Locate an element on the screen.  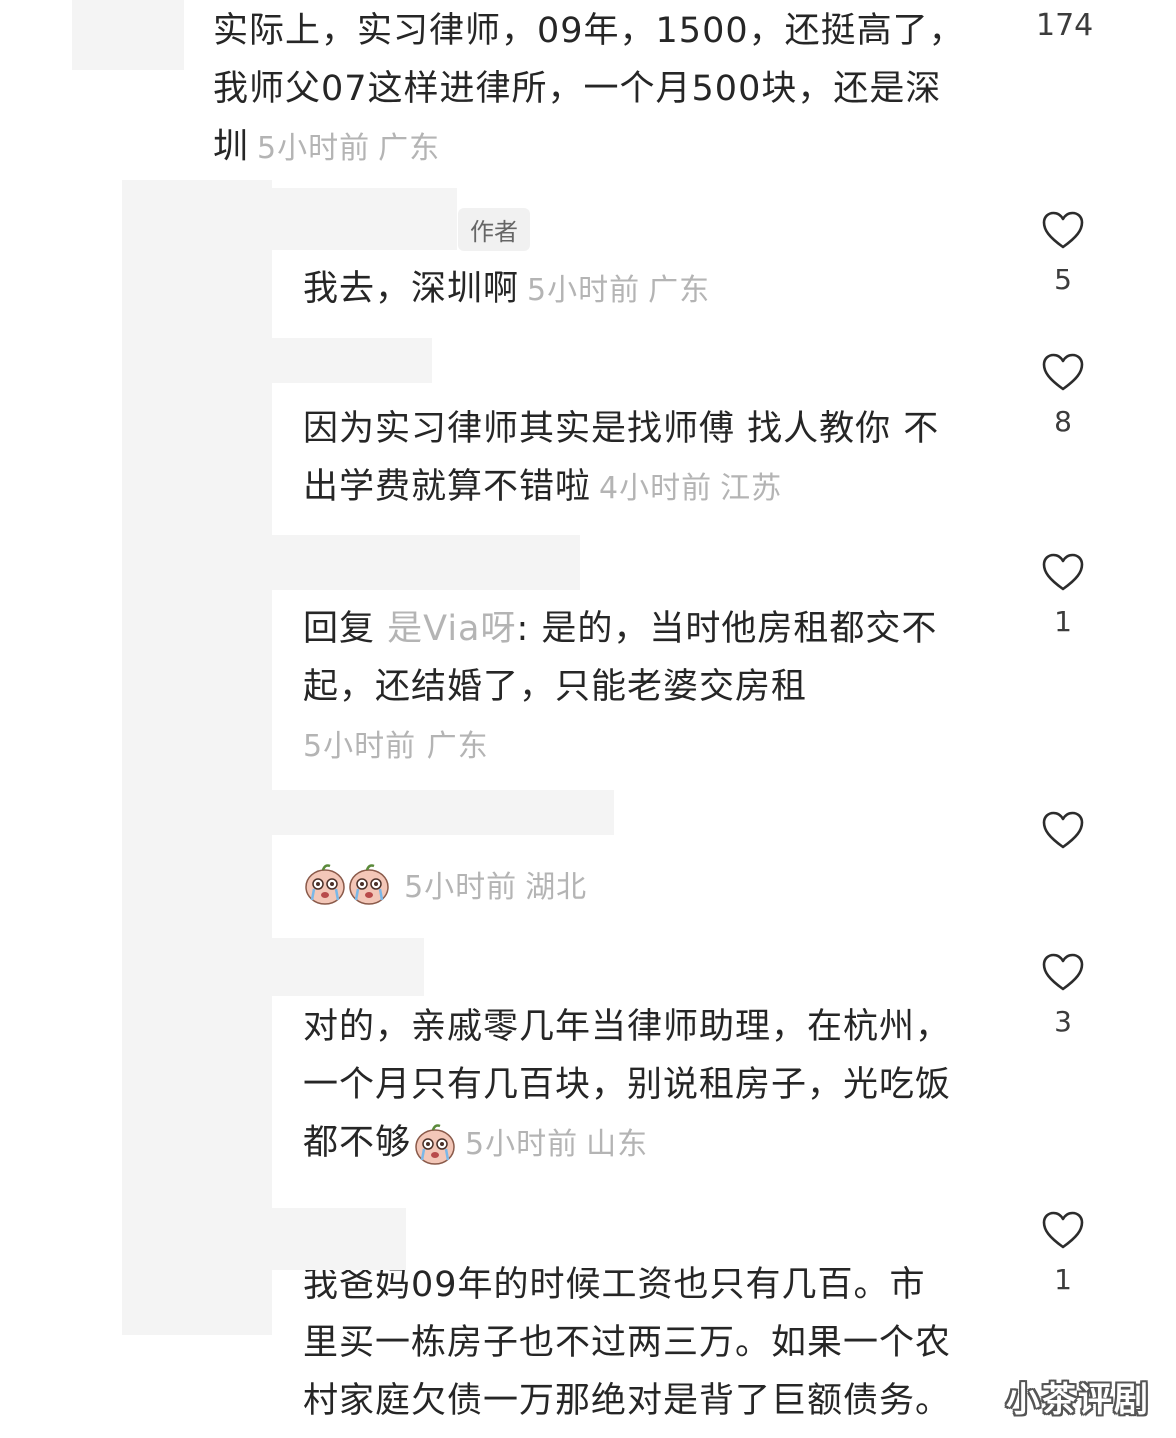
reply-to-username: 是Via呀 is located at coordinates (451, 629).